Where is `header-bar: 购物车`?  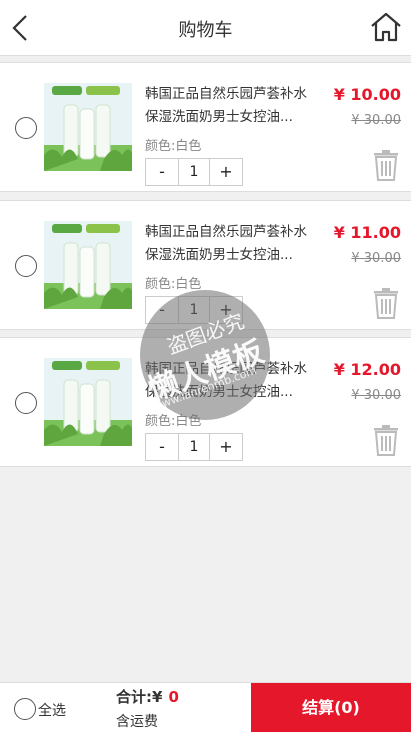
header-bar: 购物车 is located at coordinates (205, 28).